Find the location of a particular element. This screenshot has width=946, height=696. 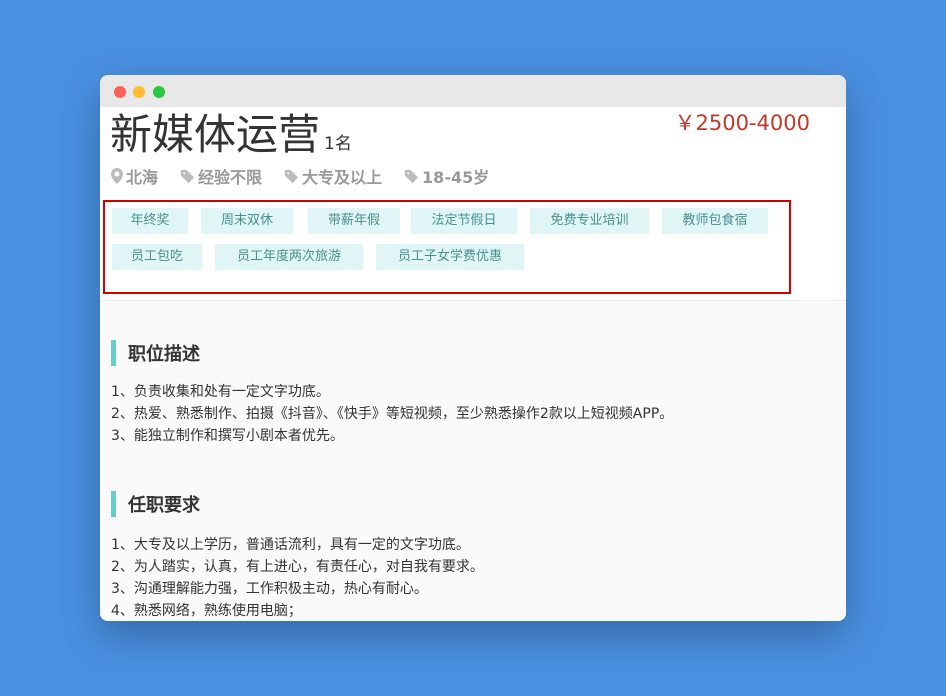

benefit-tag: 免费专业培训 is located at coordinates (589, 221).